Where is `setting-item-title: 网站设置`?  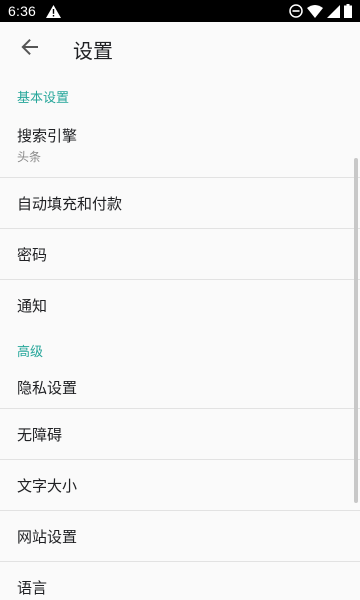 setting-item-title: 网站设置 is located at coordinates (47, 536).